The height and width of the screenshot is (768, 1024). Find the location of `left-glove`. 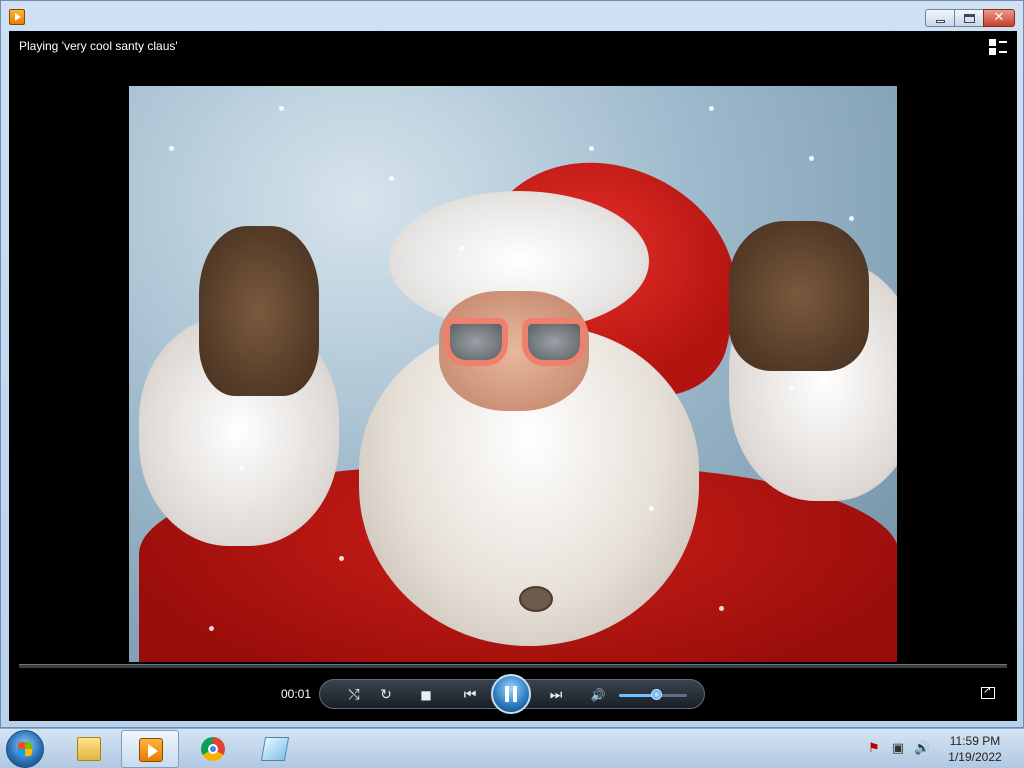

left-glove is located at coordinates (259, 311).